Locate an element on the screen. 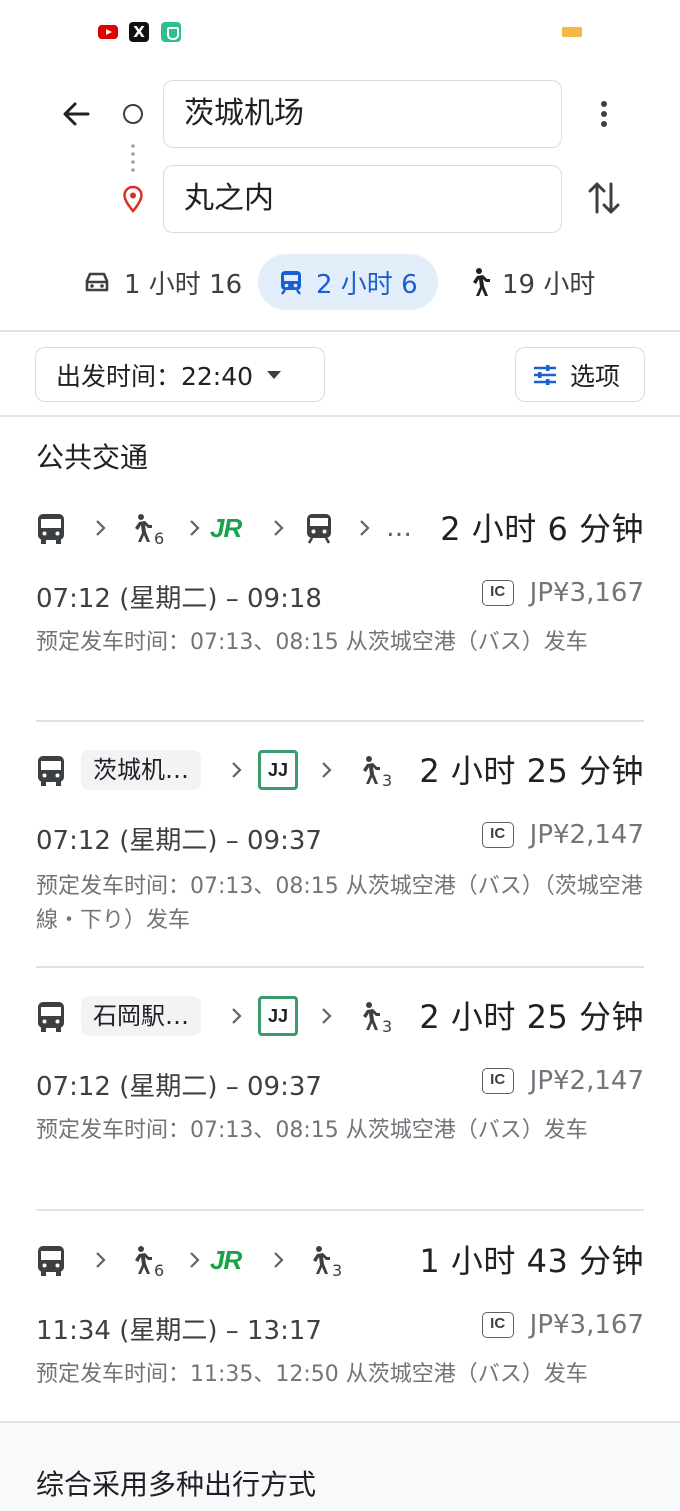 The width and height of the screenshot is (680, 1511). more-options-button is located at coordinates (604, 114).